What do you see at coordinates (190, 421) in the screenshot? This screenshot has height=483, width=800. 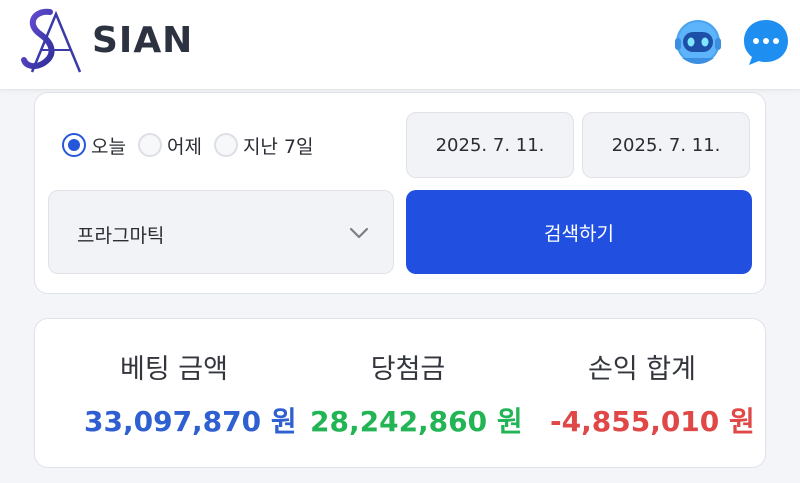 I see `betting-amount-value: 33,097,870 원` at bounding box center [190, 421].